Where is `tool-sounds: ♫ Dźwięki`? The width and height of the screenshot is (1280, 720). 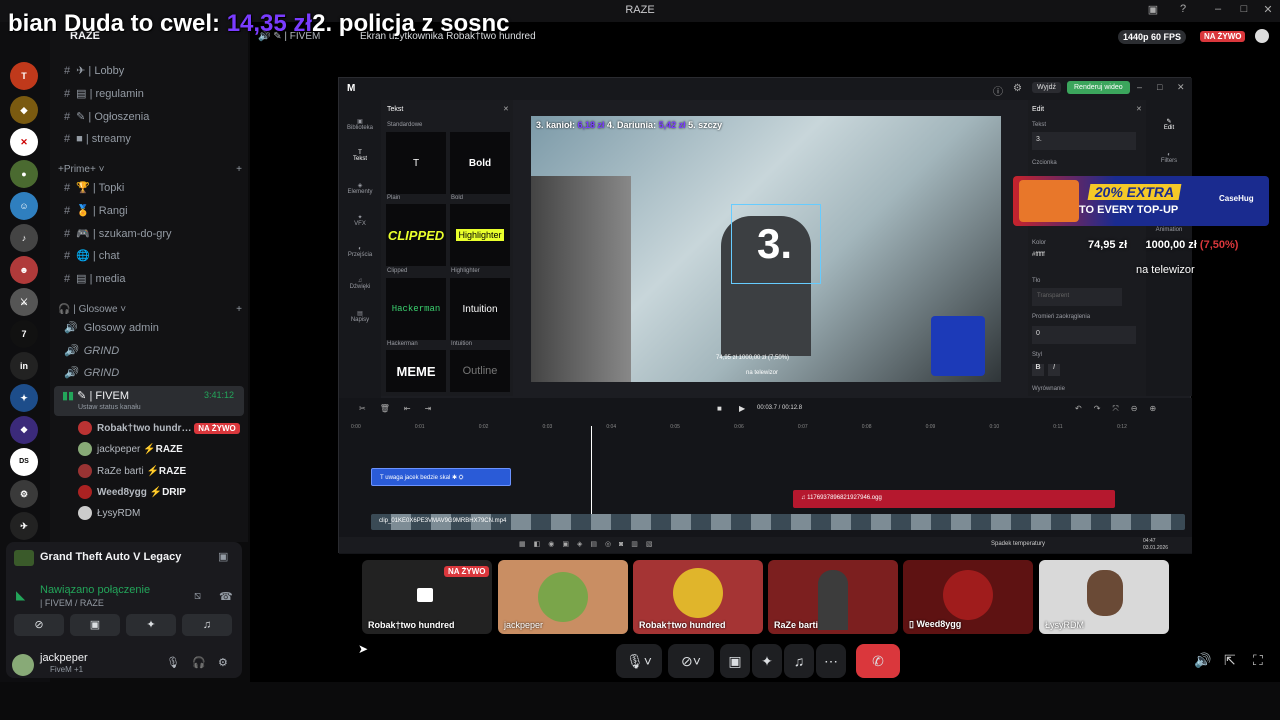
tool-sounds: ♫ Dźwięki is located at coordinates (360, 284).